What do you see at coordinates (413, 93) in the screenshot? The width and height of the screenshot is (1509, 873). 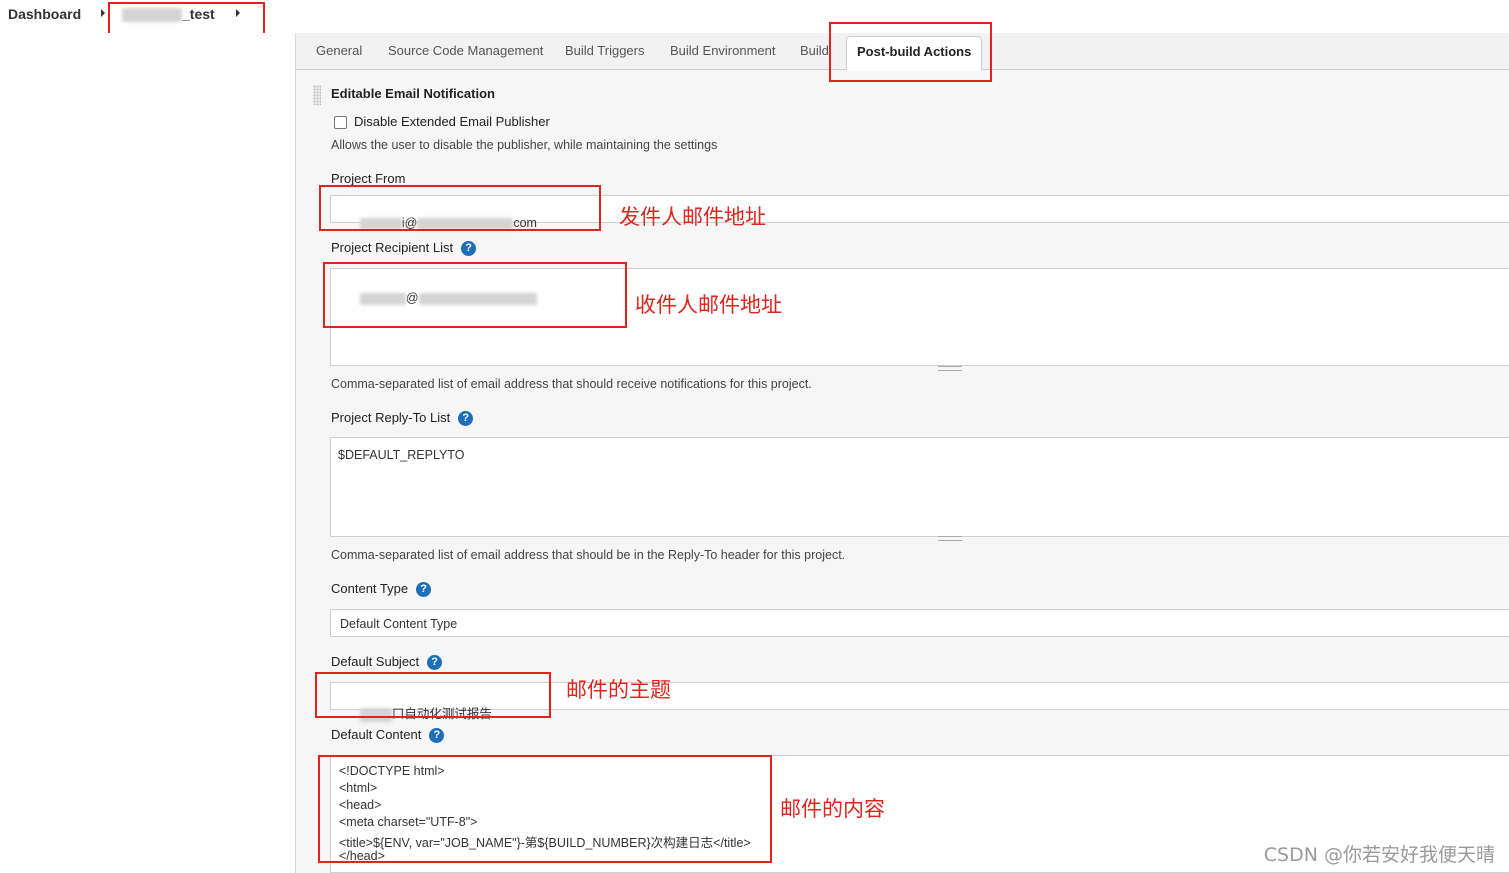 I see `section-title: Editable Email Notification` at bounding box center [413, 93].